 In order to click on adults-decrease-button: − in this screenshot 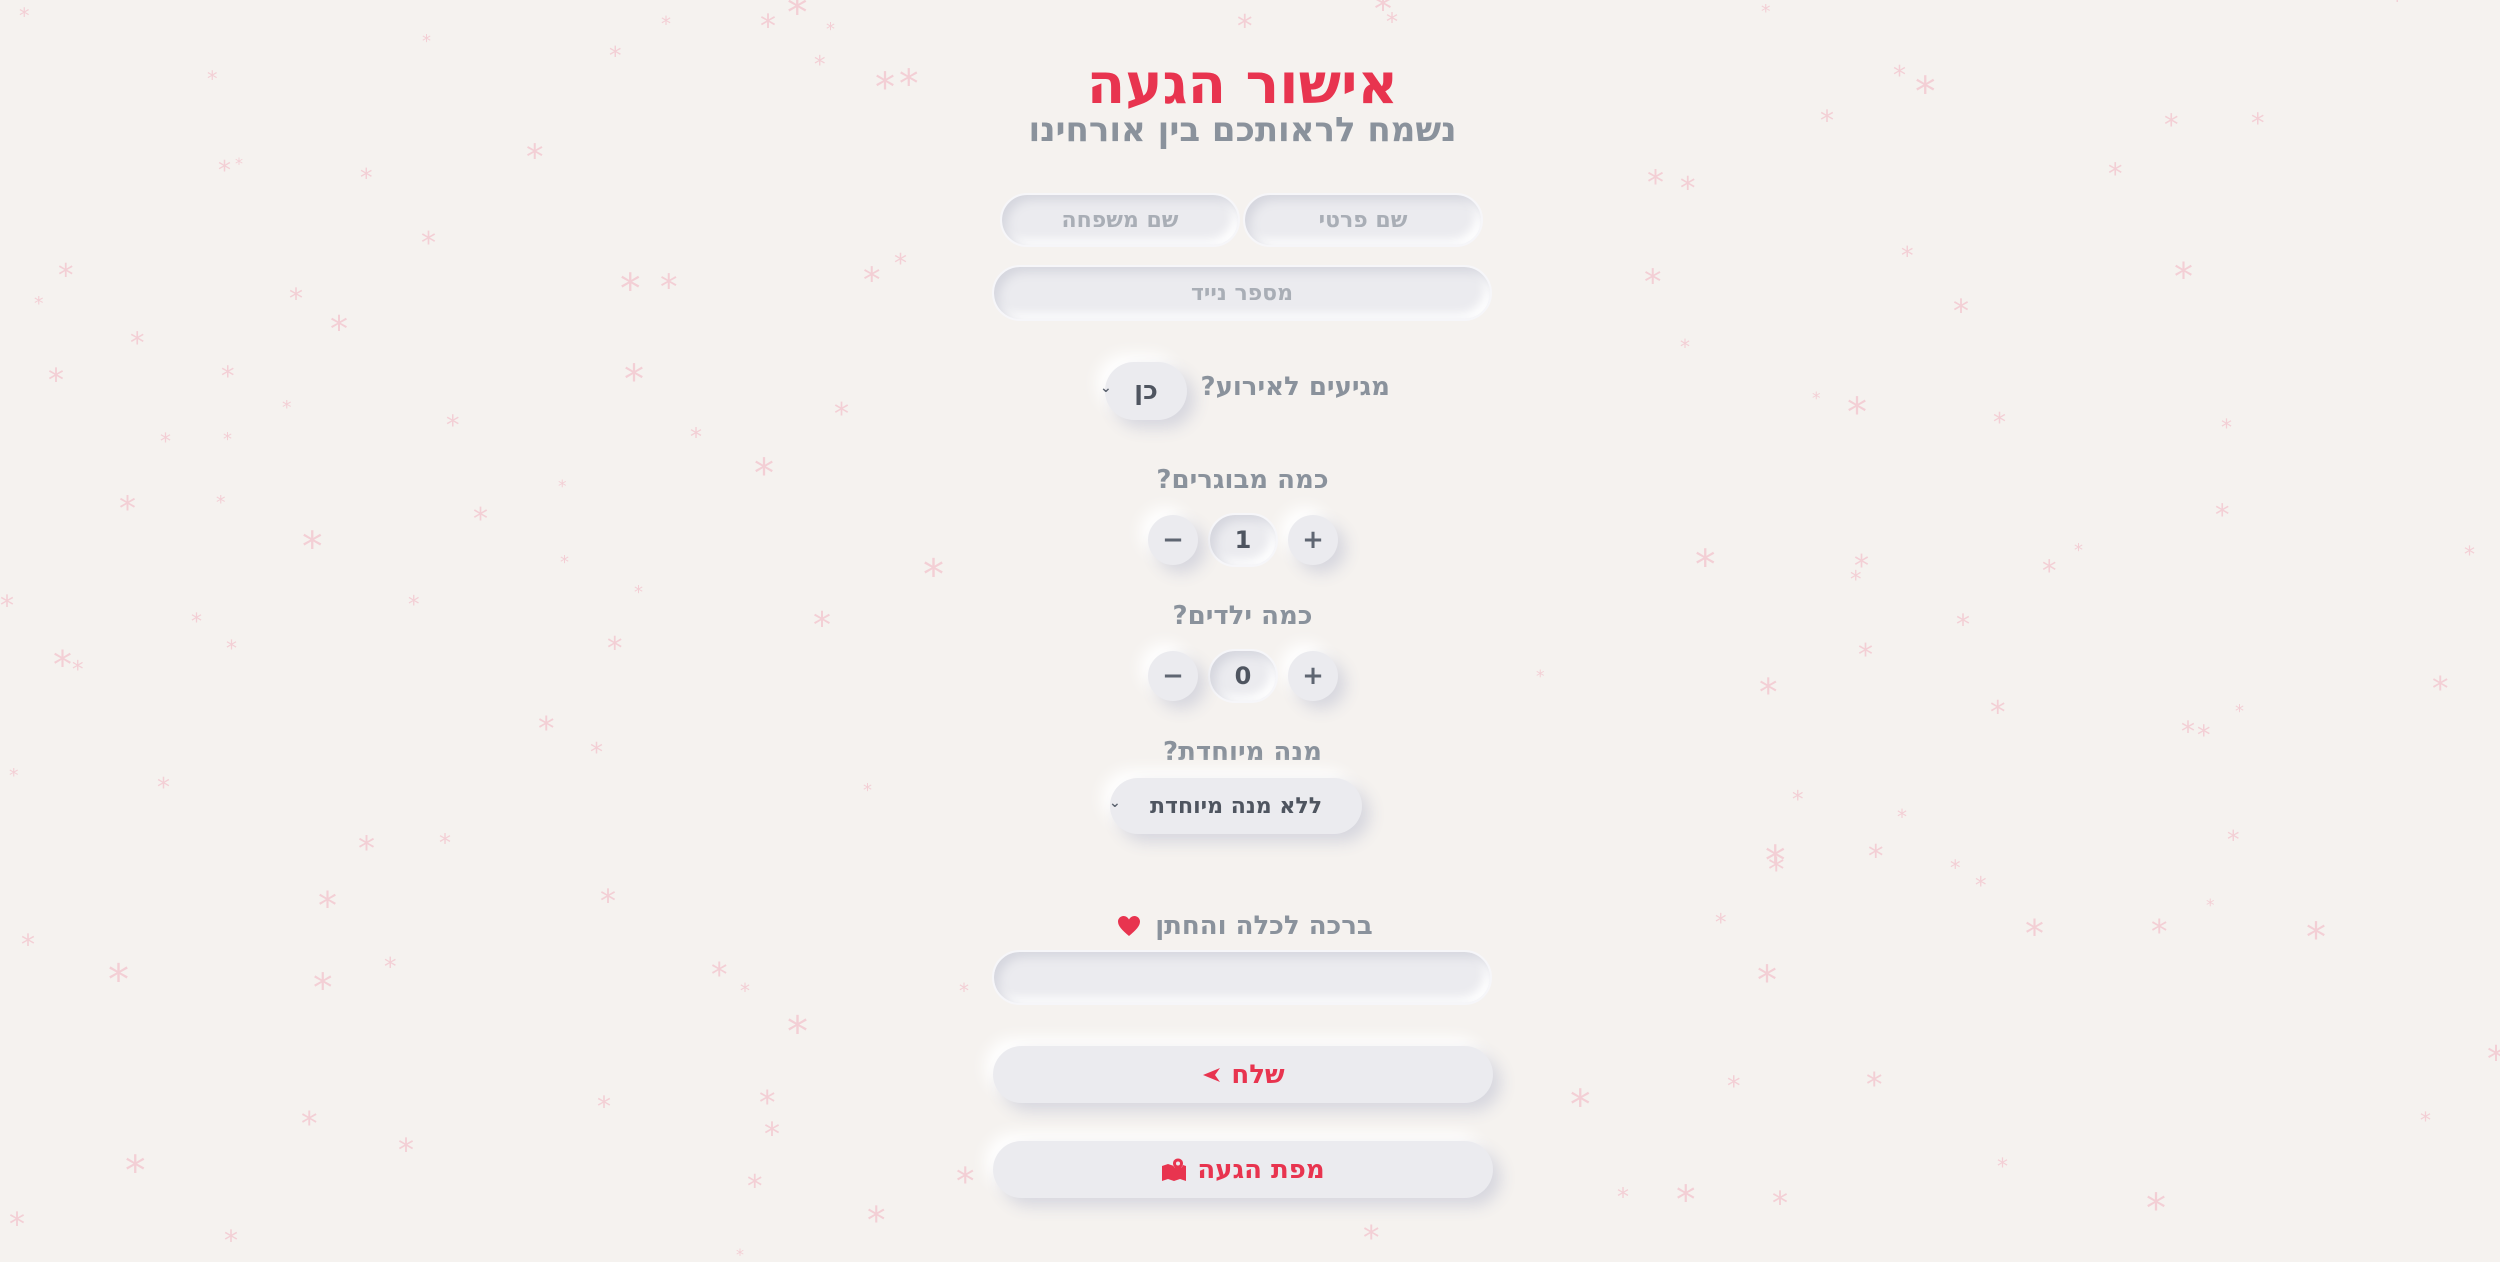, I will do `click(1173, 540)`.